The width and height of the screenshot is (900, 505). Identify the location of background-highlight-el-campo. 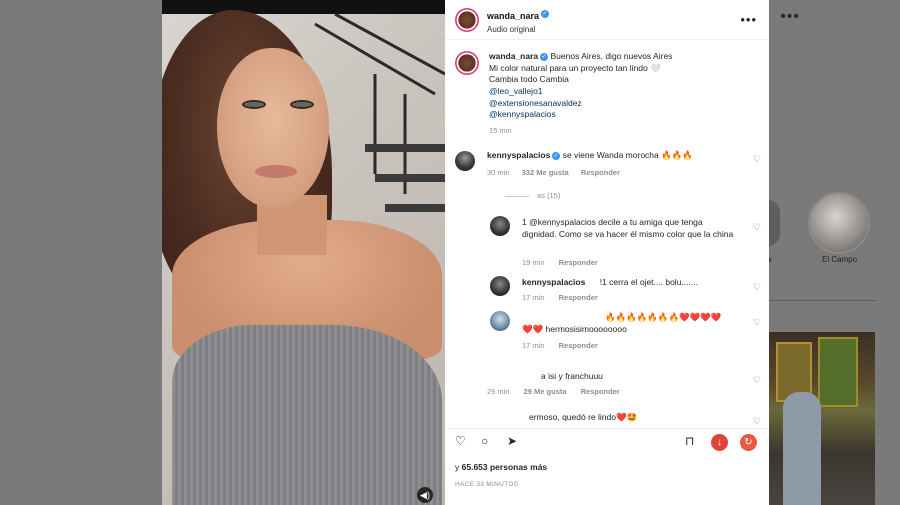
(839, 223).